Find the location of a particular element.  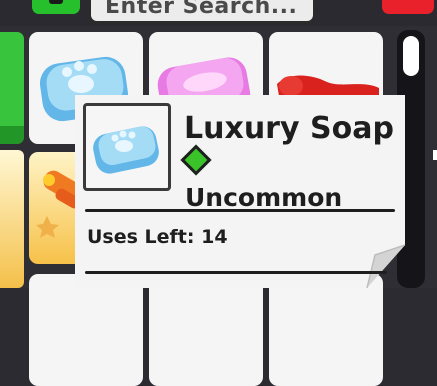

edge-marker is located at coordinates (435, 155).